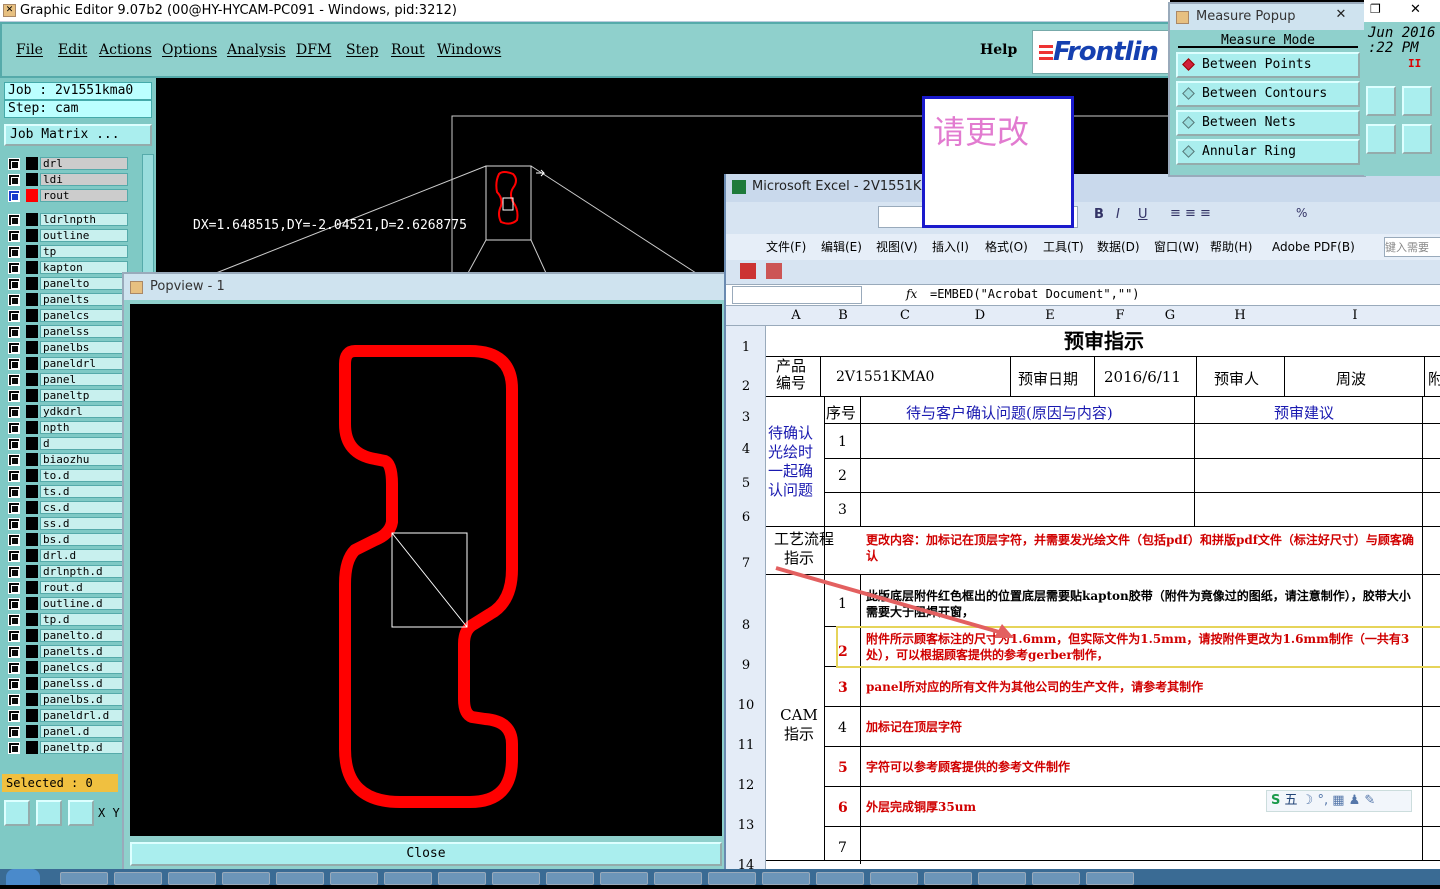  What do you see at coordinates (1268, 94) in the screenshot?
I see `option-between-contours: Between Contours` at bounding box center [1268, 94].